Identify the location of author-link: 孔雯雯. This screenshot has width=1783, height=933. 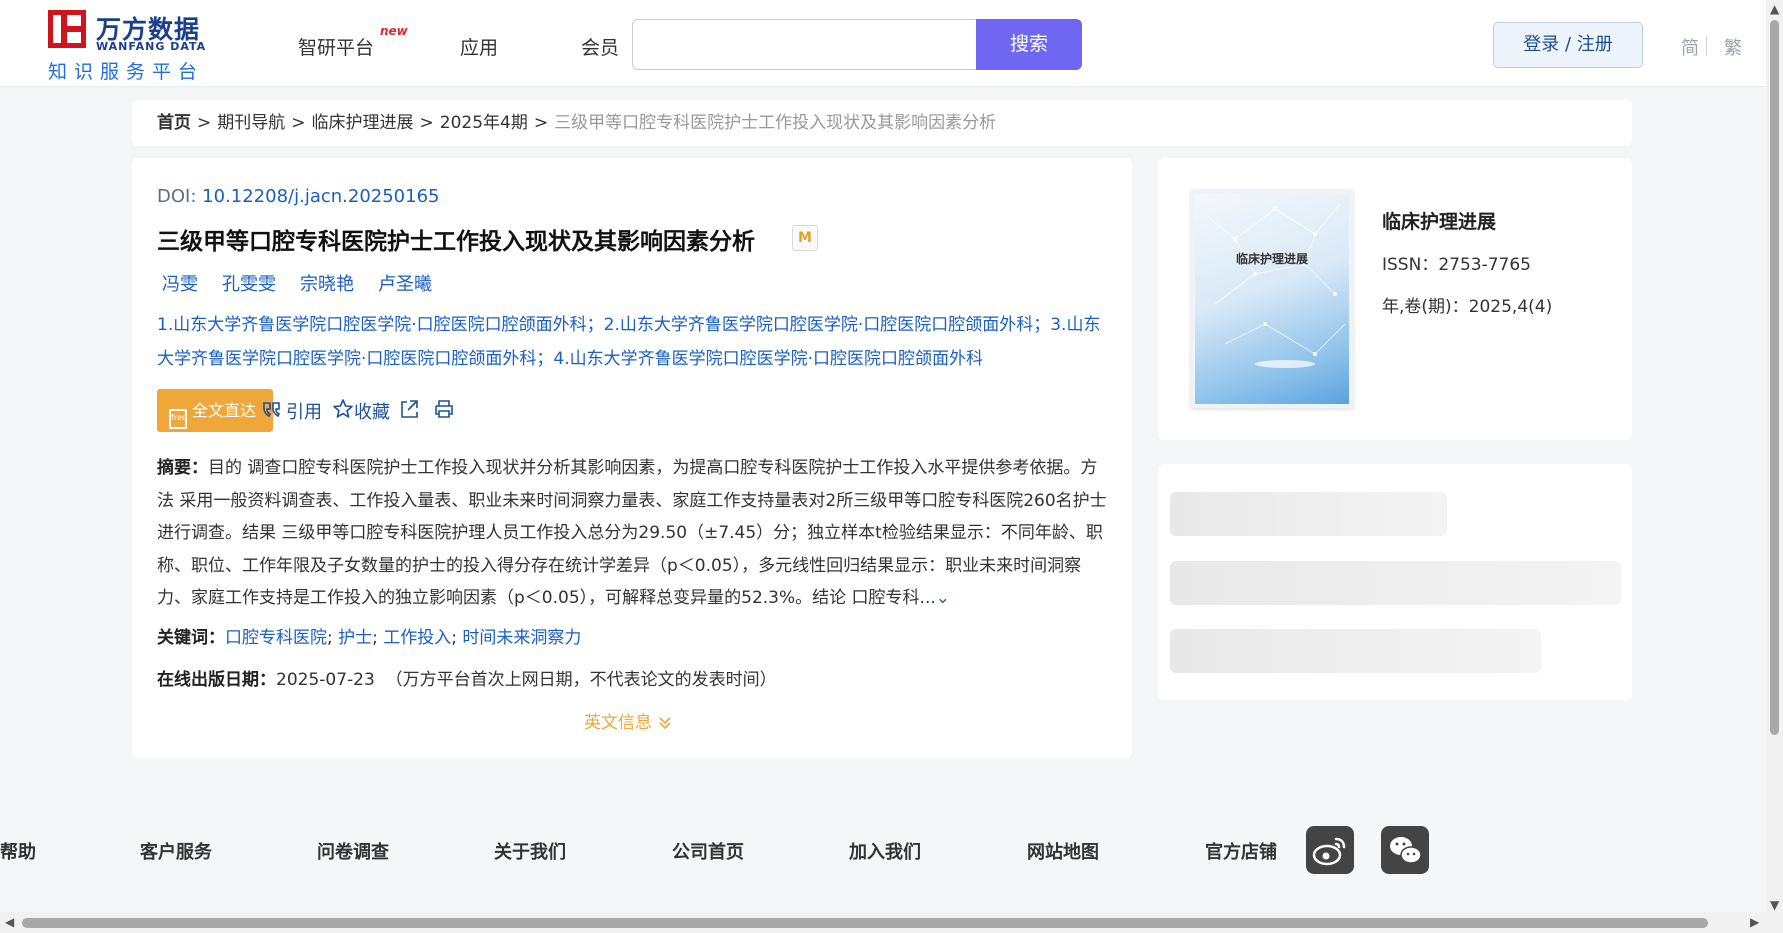
(249, 284).